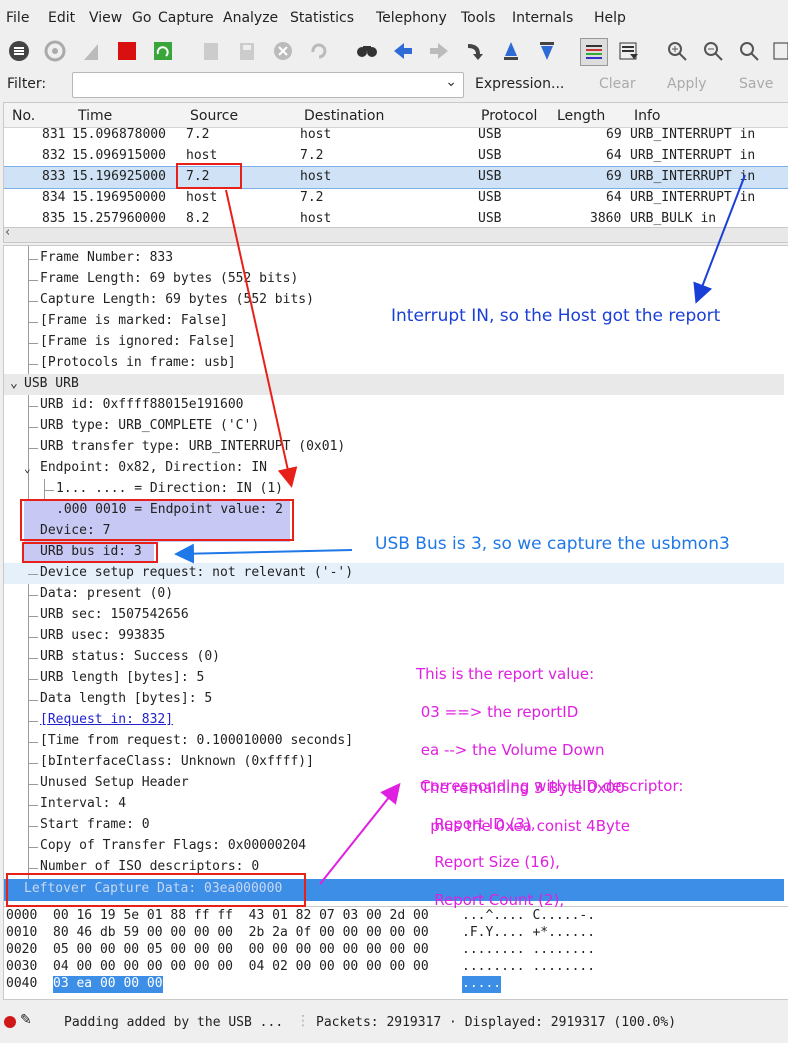  What do you see at coordinates (749, 51) in the screenshot?
I see `normal-size-icon` at bounding box center [749, 51].